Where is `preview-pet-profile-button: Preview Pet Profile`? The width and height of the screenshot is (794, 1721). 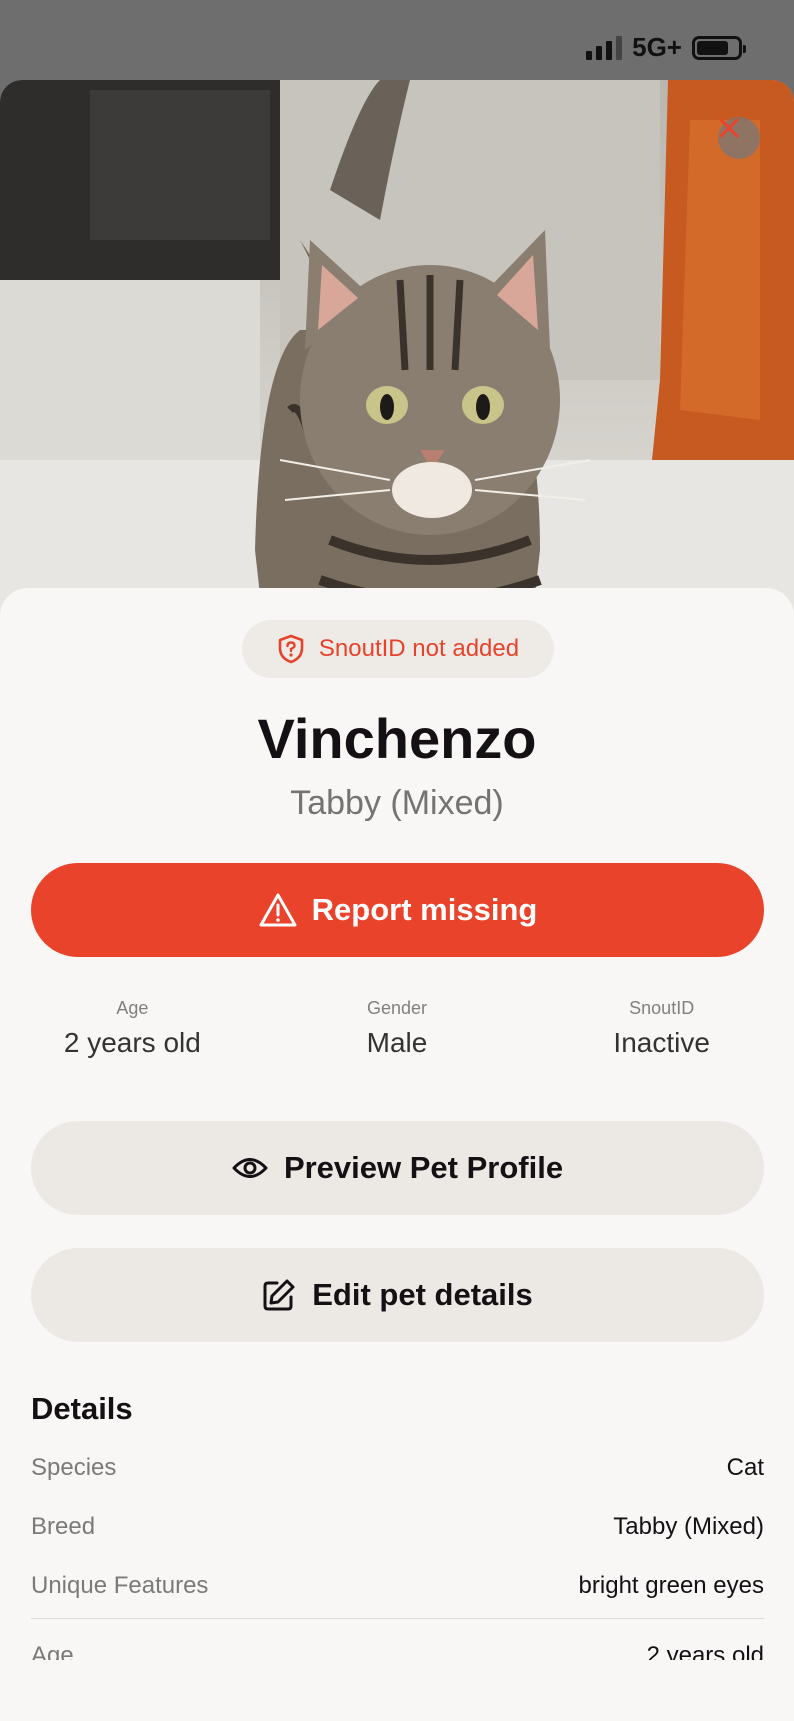 preview-pet-profile-button: Preview Pet Profile is located at coordinates (397, 1168).